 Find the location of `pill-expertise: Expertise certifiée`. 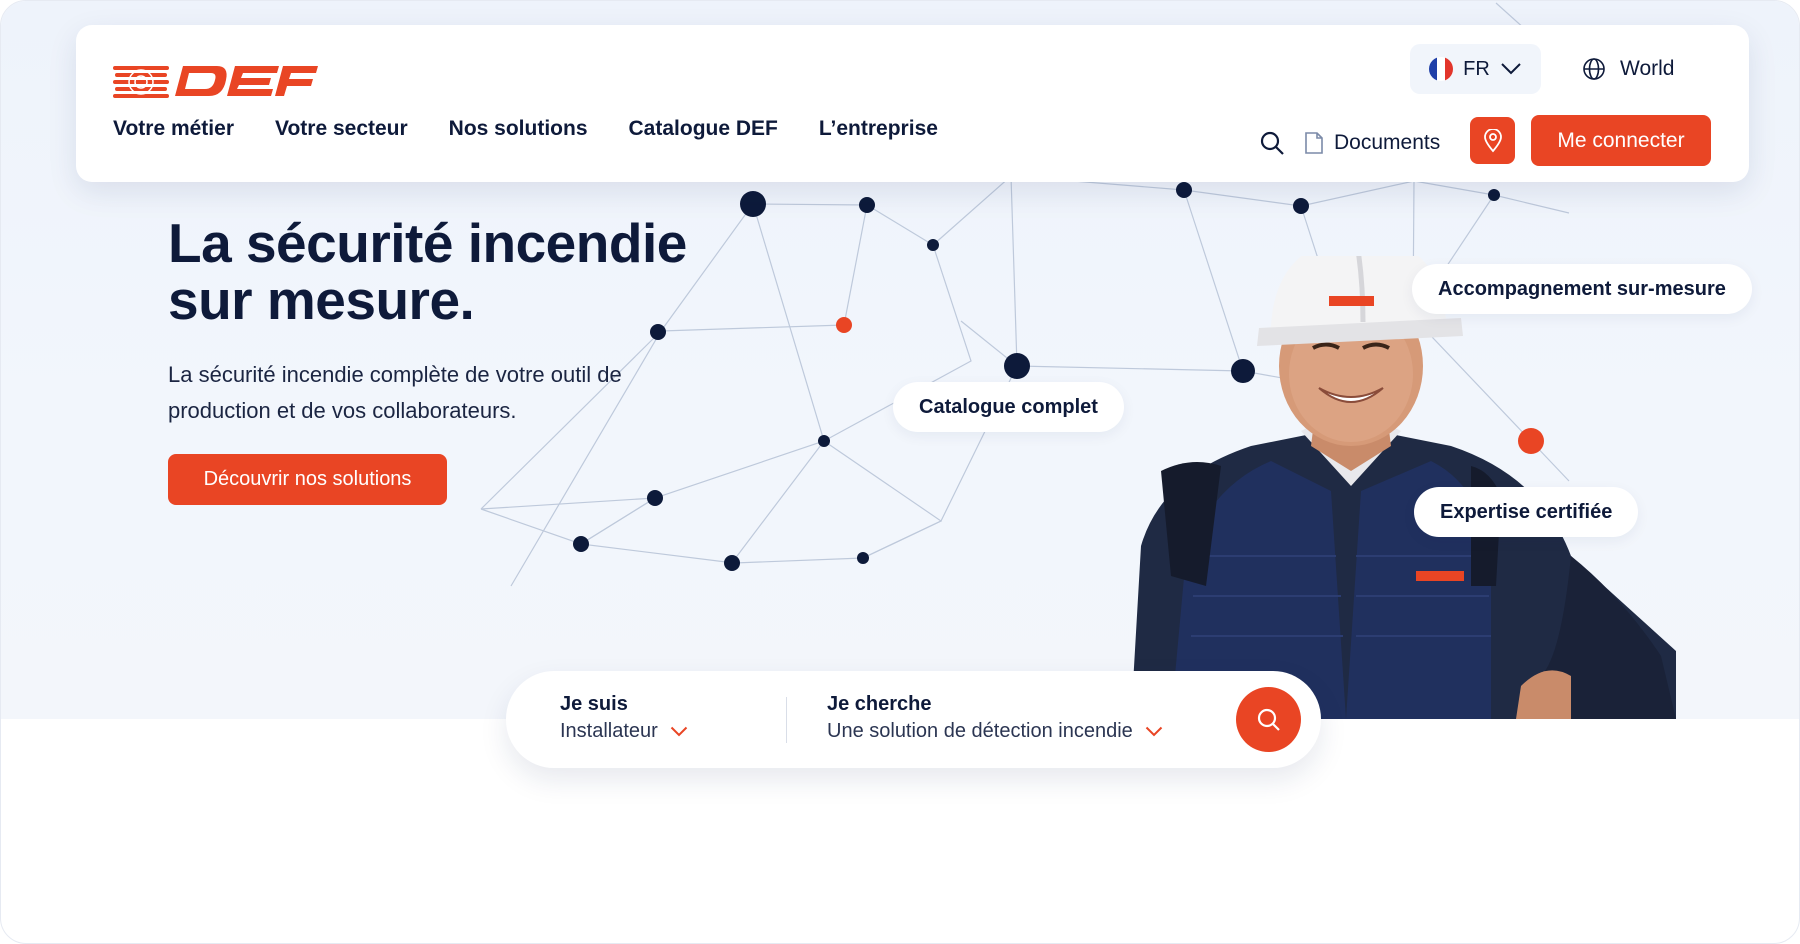

pill-expertise: Expertise certifiée is located at coordinates (1526, 512).